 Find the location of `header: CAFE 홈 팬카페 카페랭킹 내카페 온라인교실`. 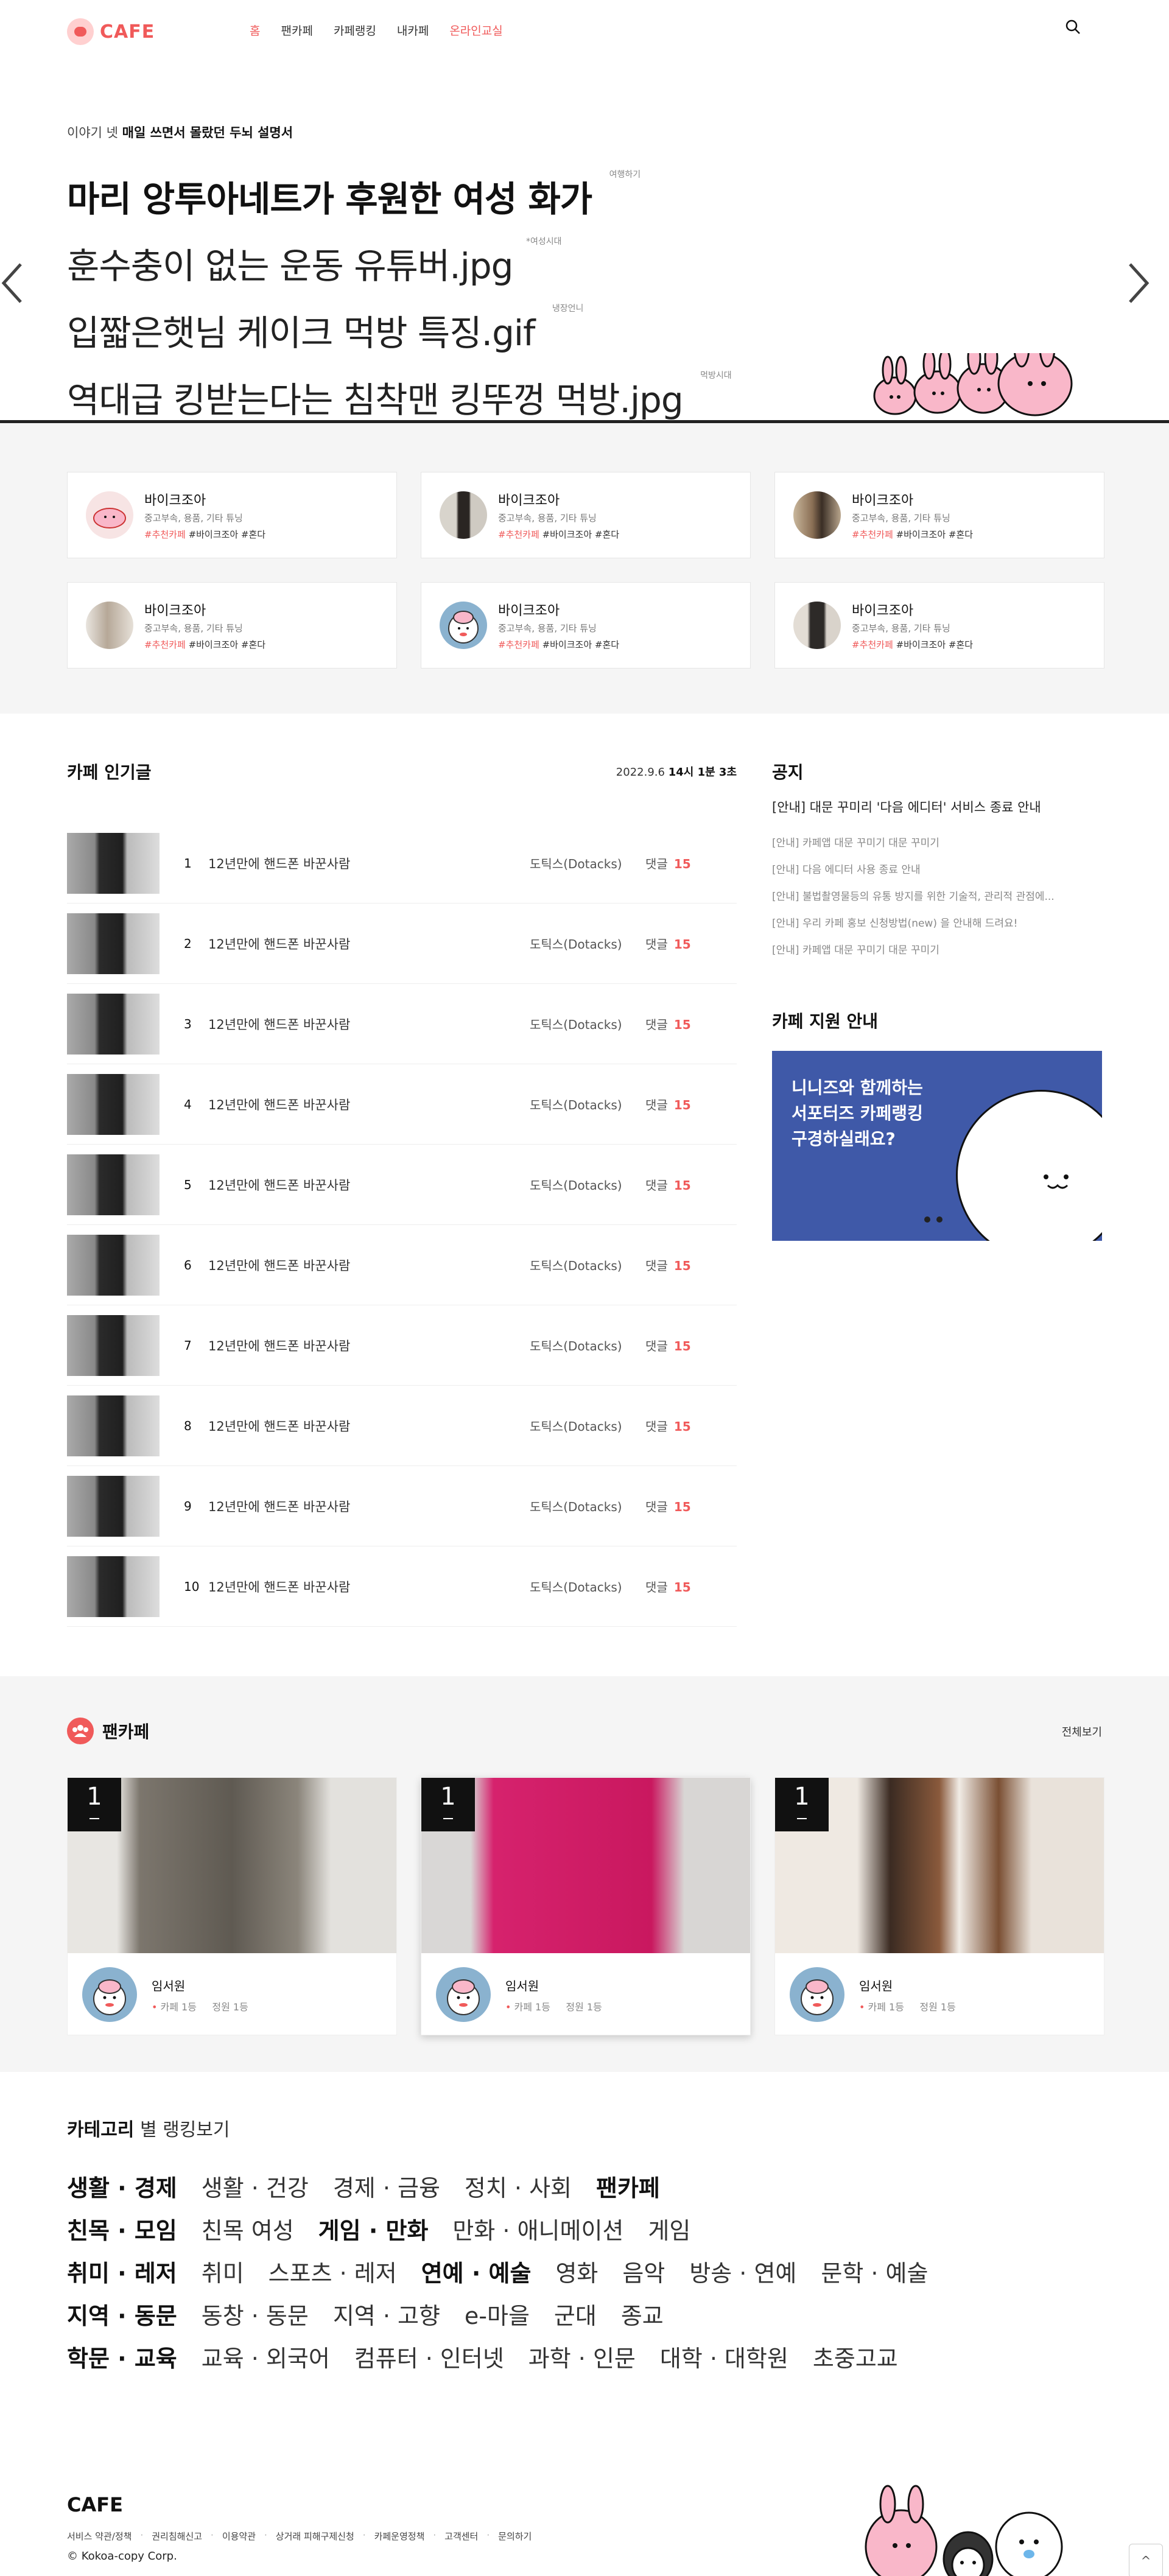

header: CAFE 홈 팬카페 카페랭킹 내카페 온라인교실 is located at coordinates (584, 31).